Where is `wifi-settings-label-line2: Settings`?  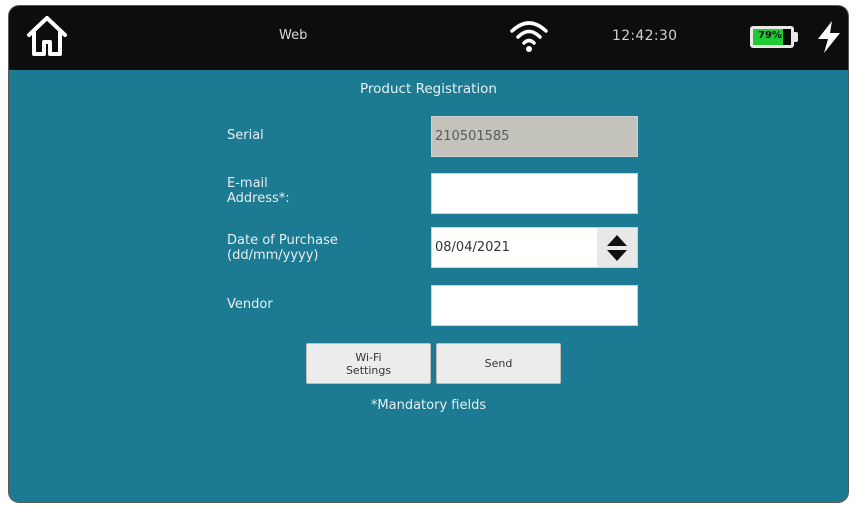
wifi-settings-label-line2: Settings is located at coordinates (368, 370).